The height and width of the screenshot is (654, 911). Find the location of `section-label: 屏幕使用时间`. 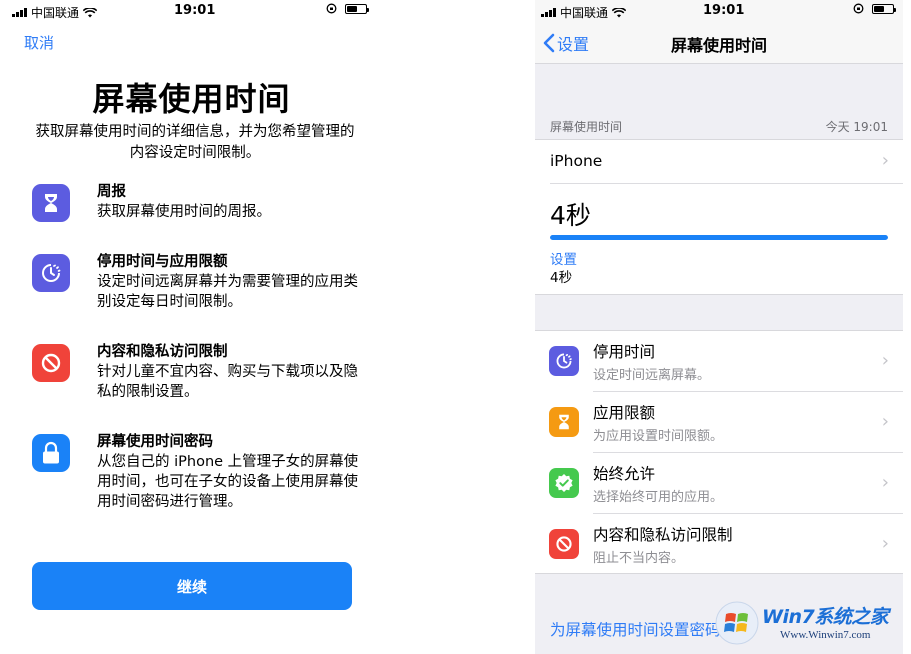

section-label: 屏幕使用时间 is located at coordinates (586, 127).